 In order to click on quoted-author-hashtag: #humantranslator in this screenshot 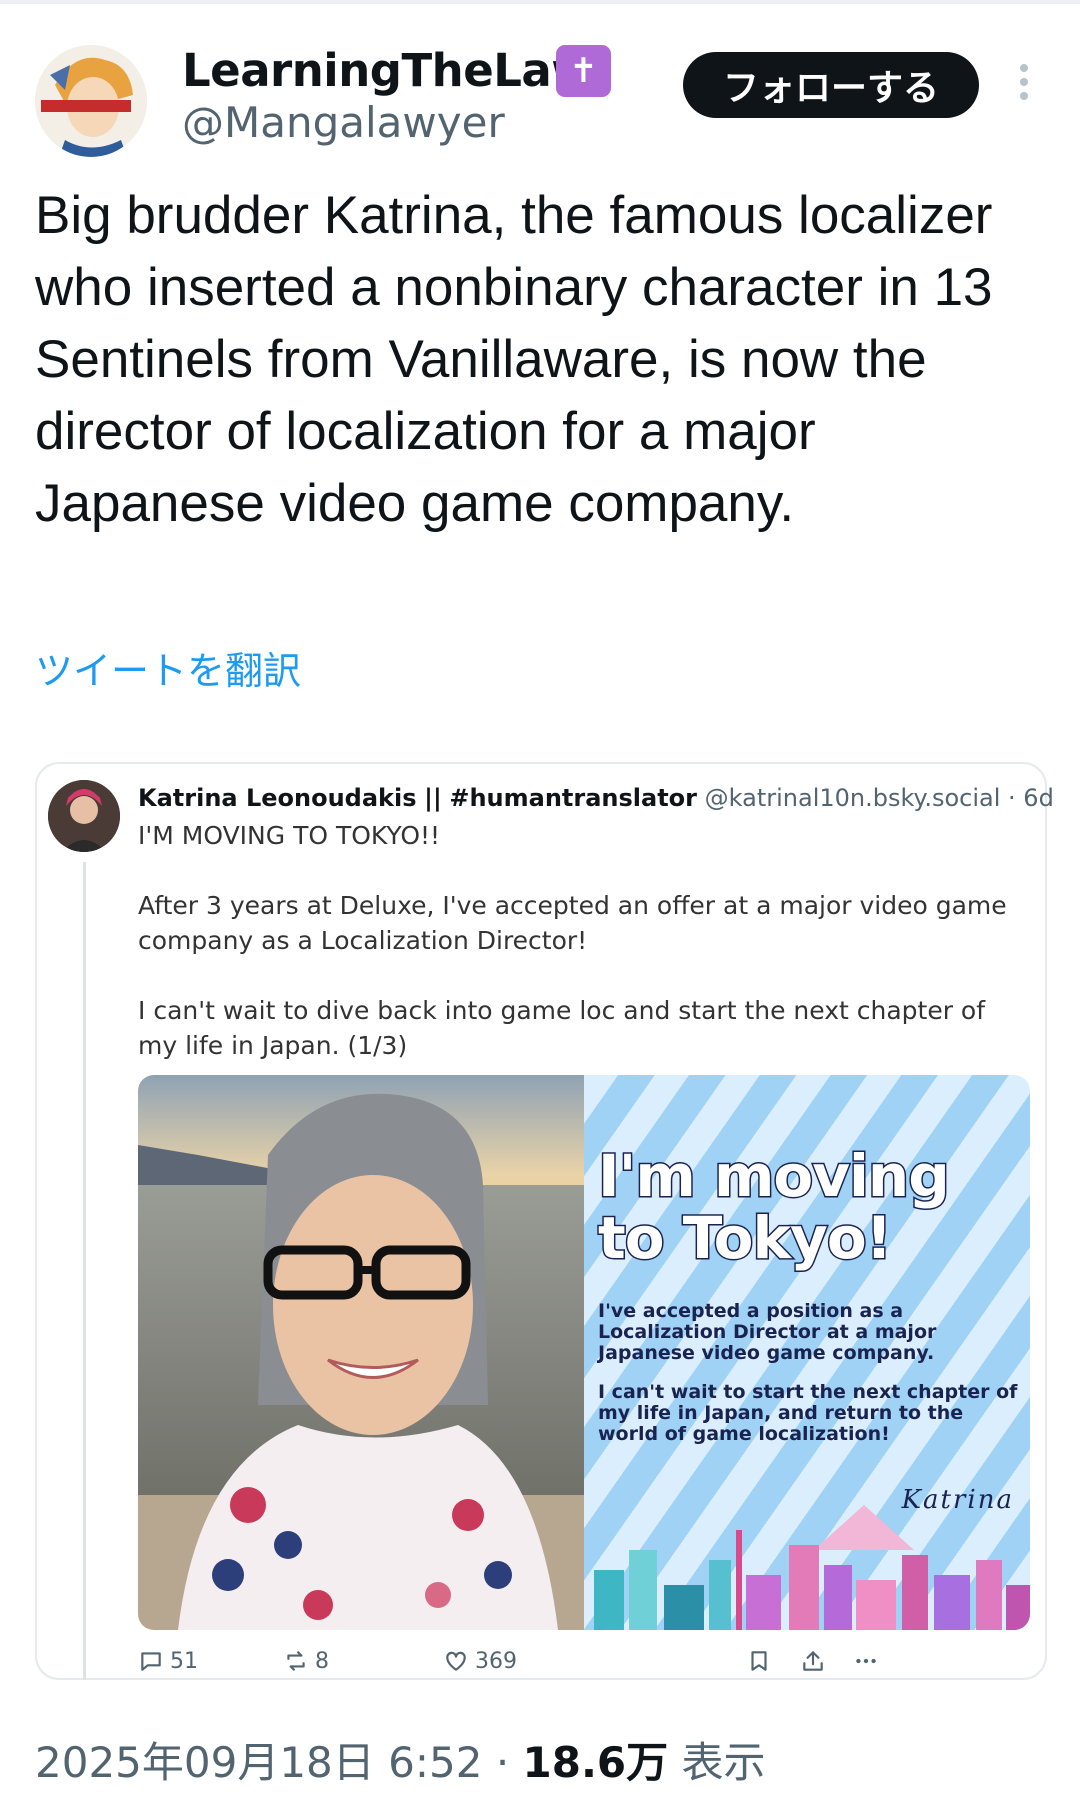, I will do `click(573, 798)`.